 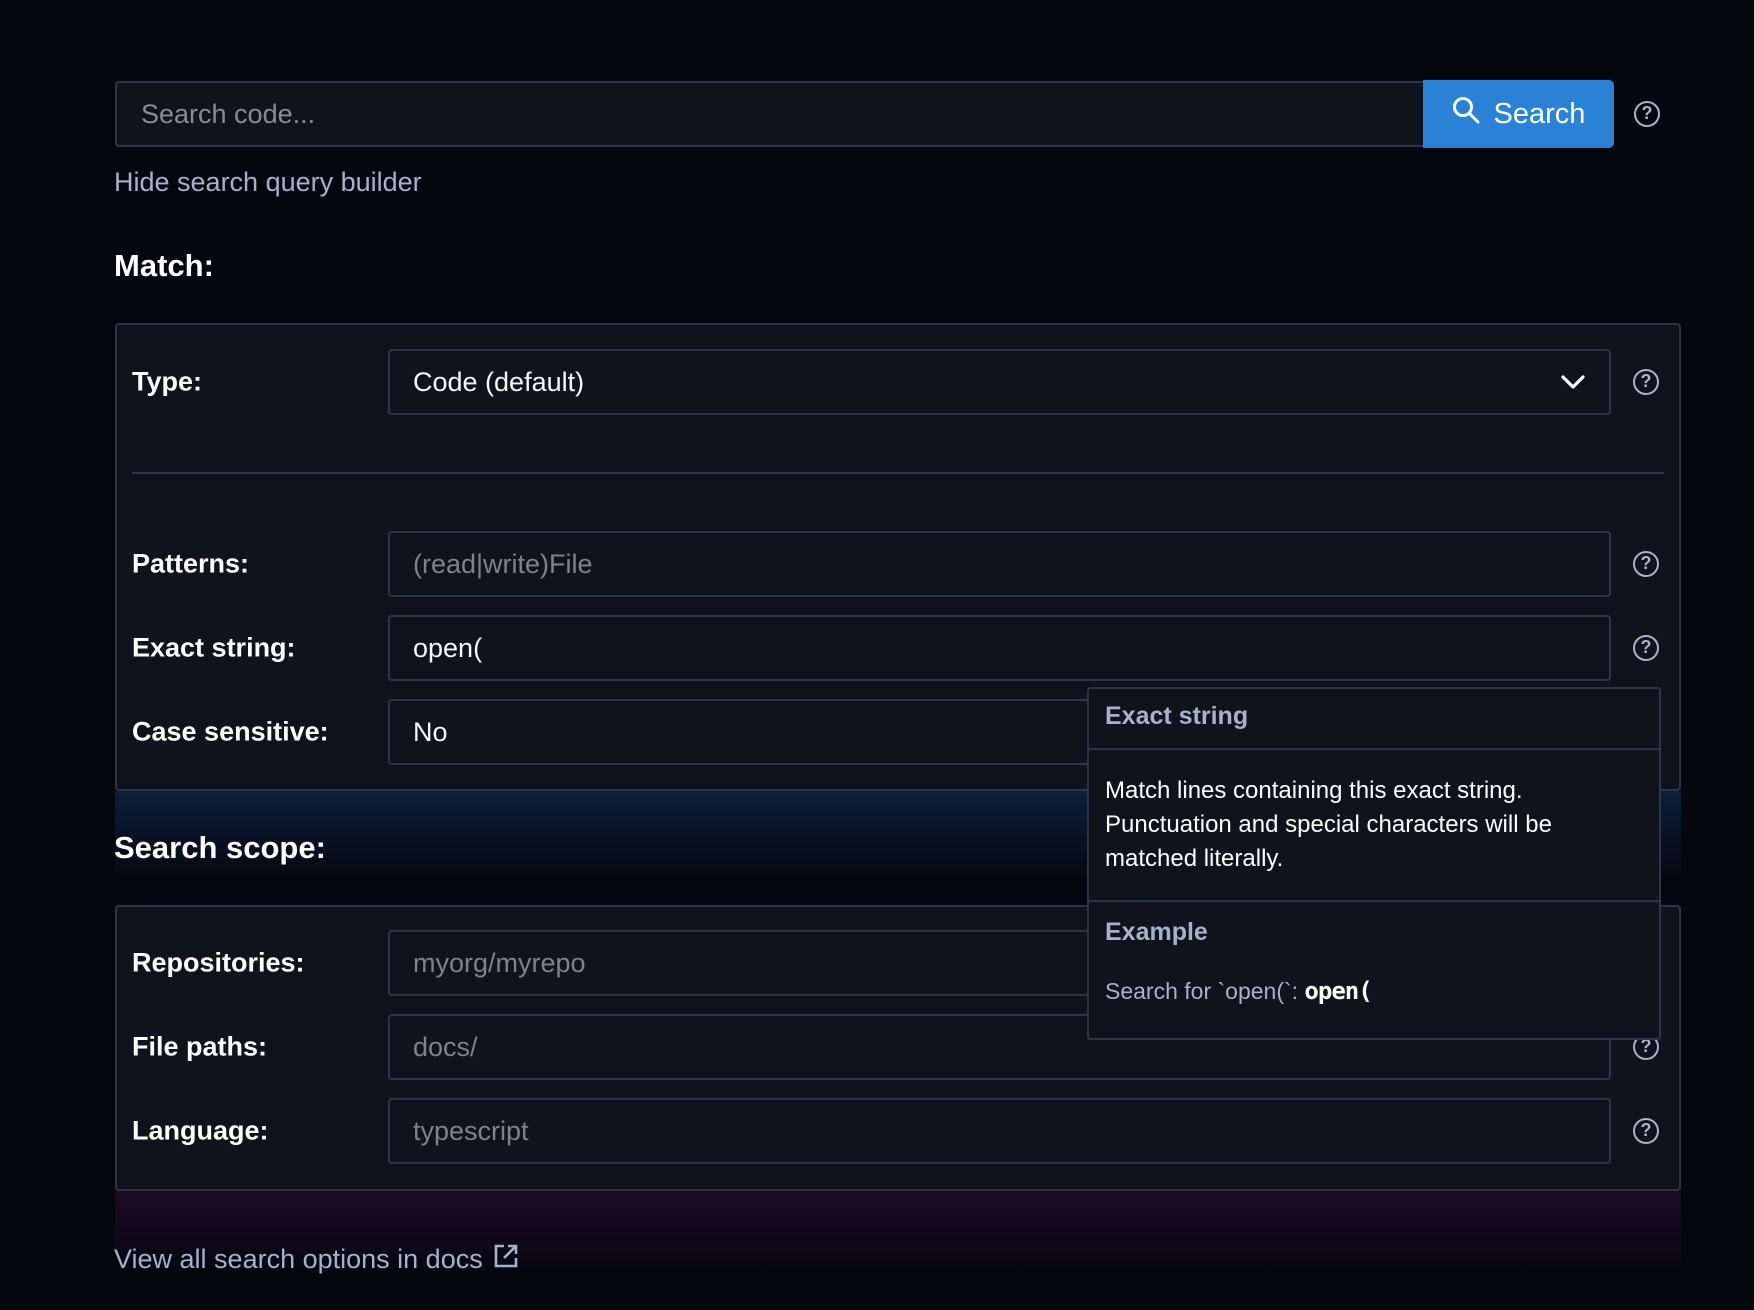 I want to click on external-link-icon, so click(x=506, y=1259).